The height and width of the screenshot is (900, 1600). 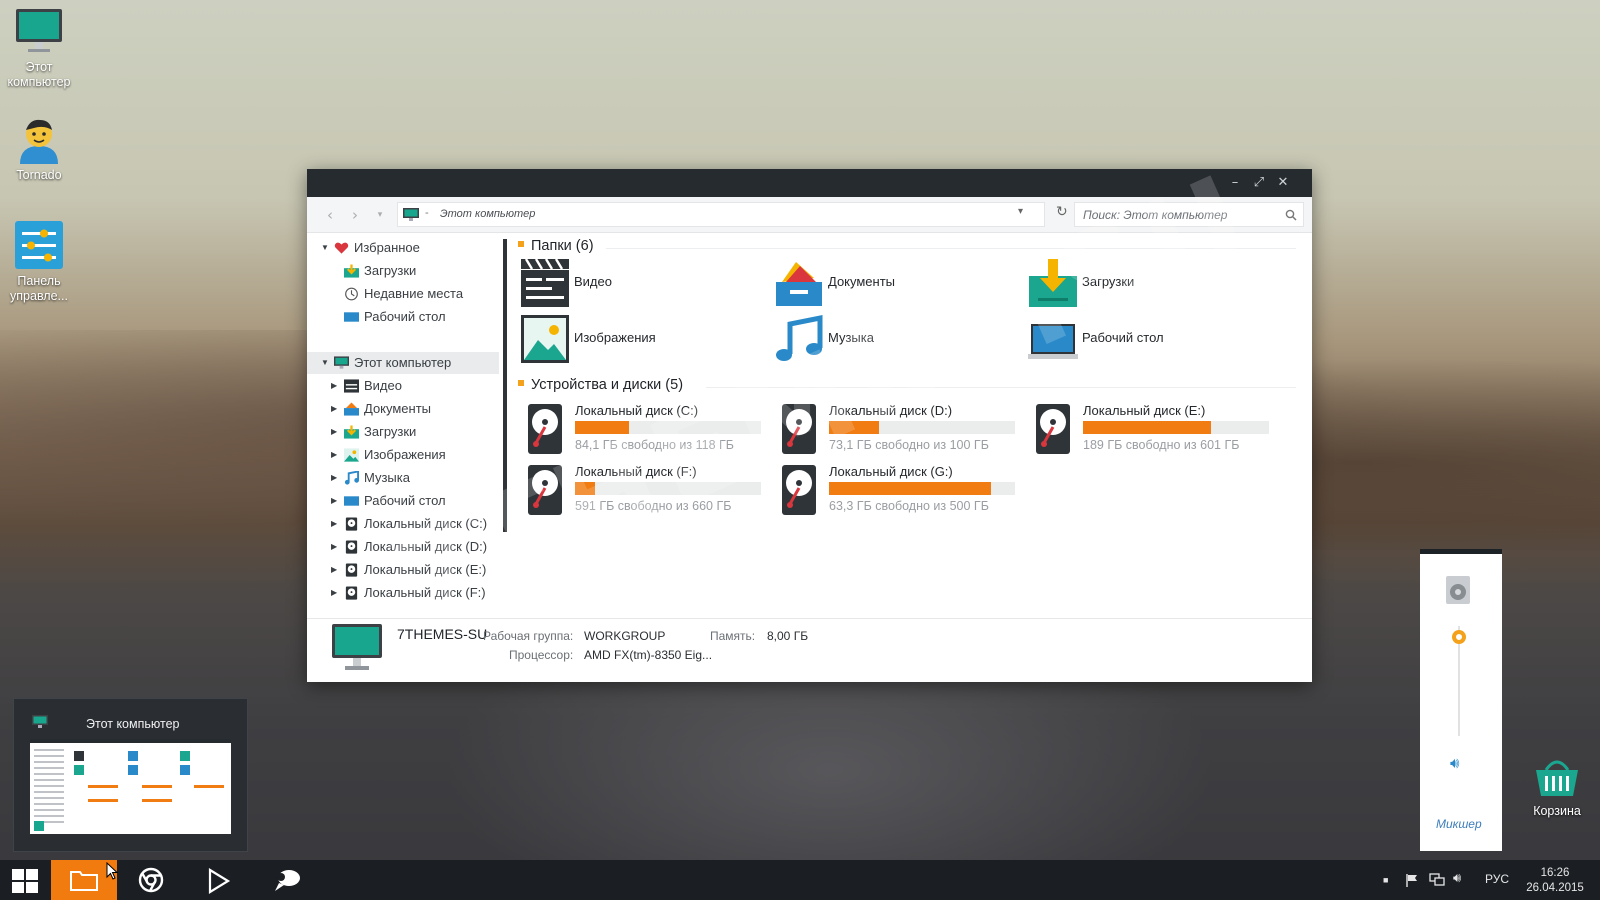 I want to click on documents-icon, so click(x=351, y=409).